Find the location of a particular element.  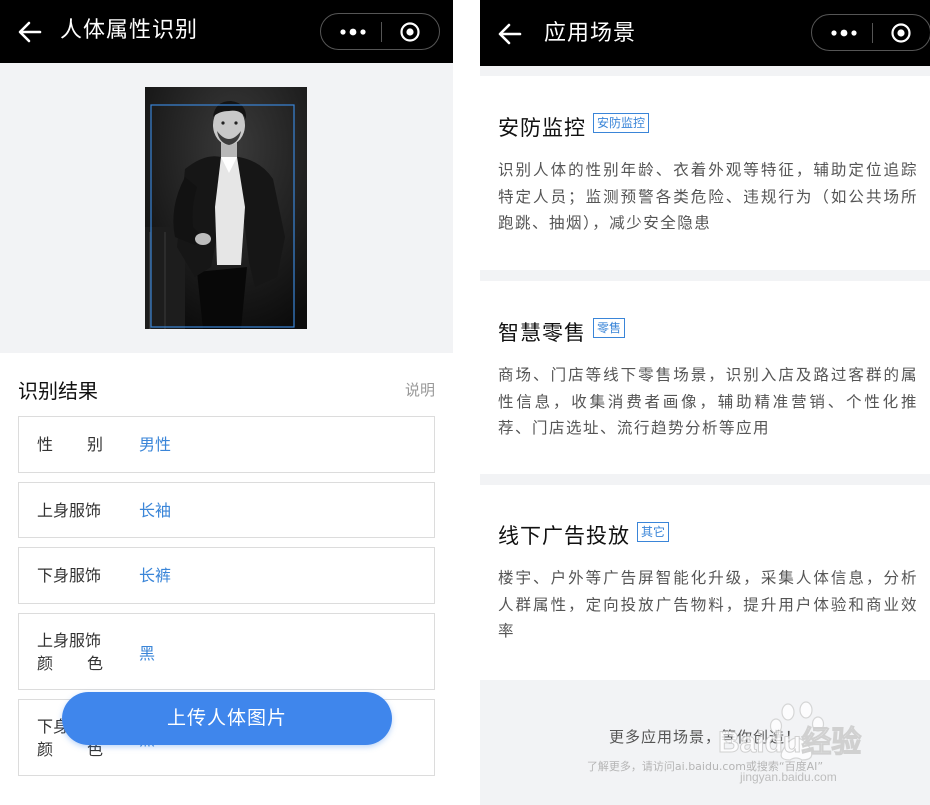

person-photo is located at coordinates (226, 208).